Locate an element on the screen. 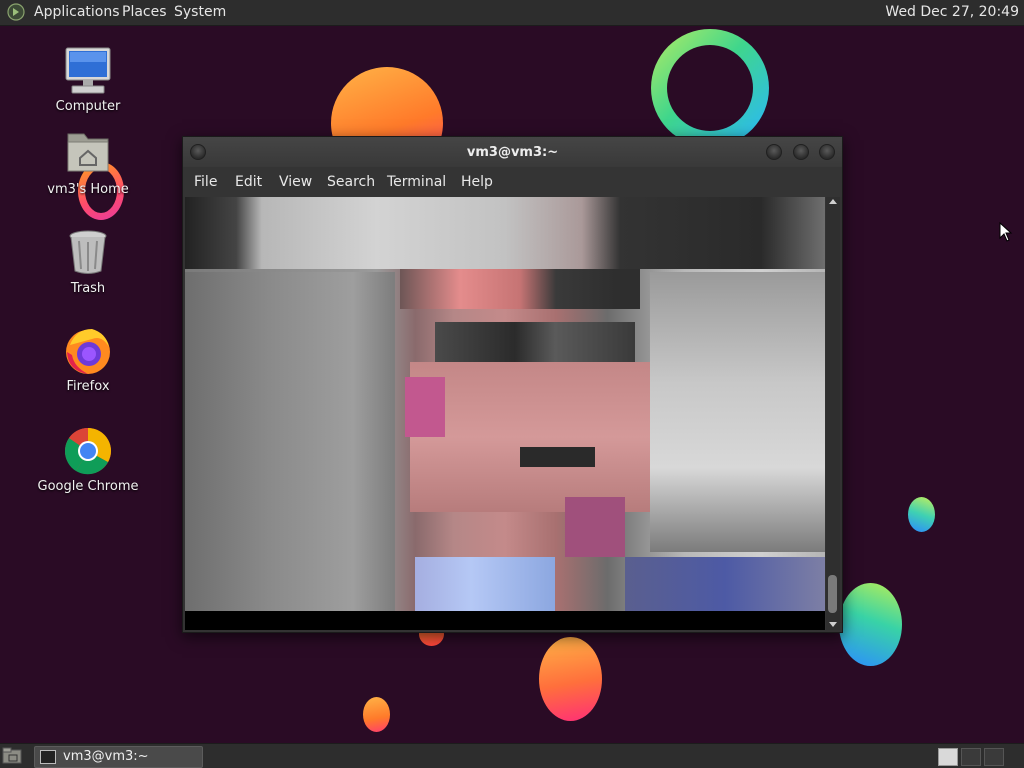  computer-icon is located at coordinates (88, 70).